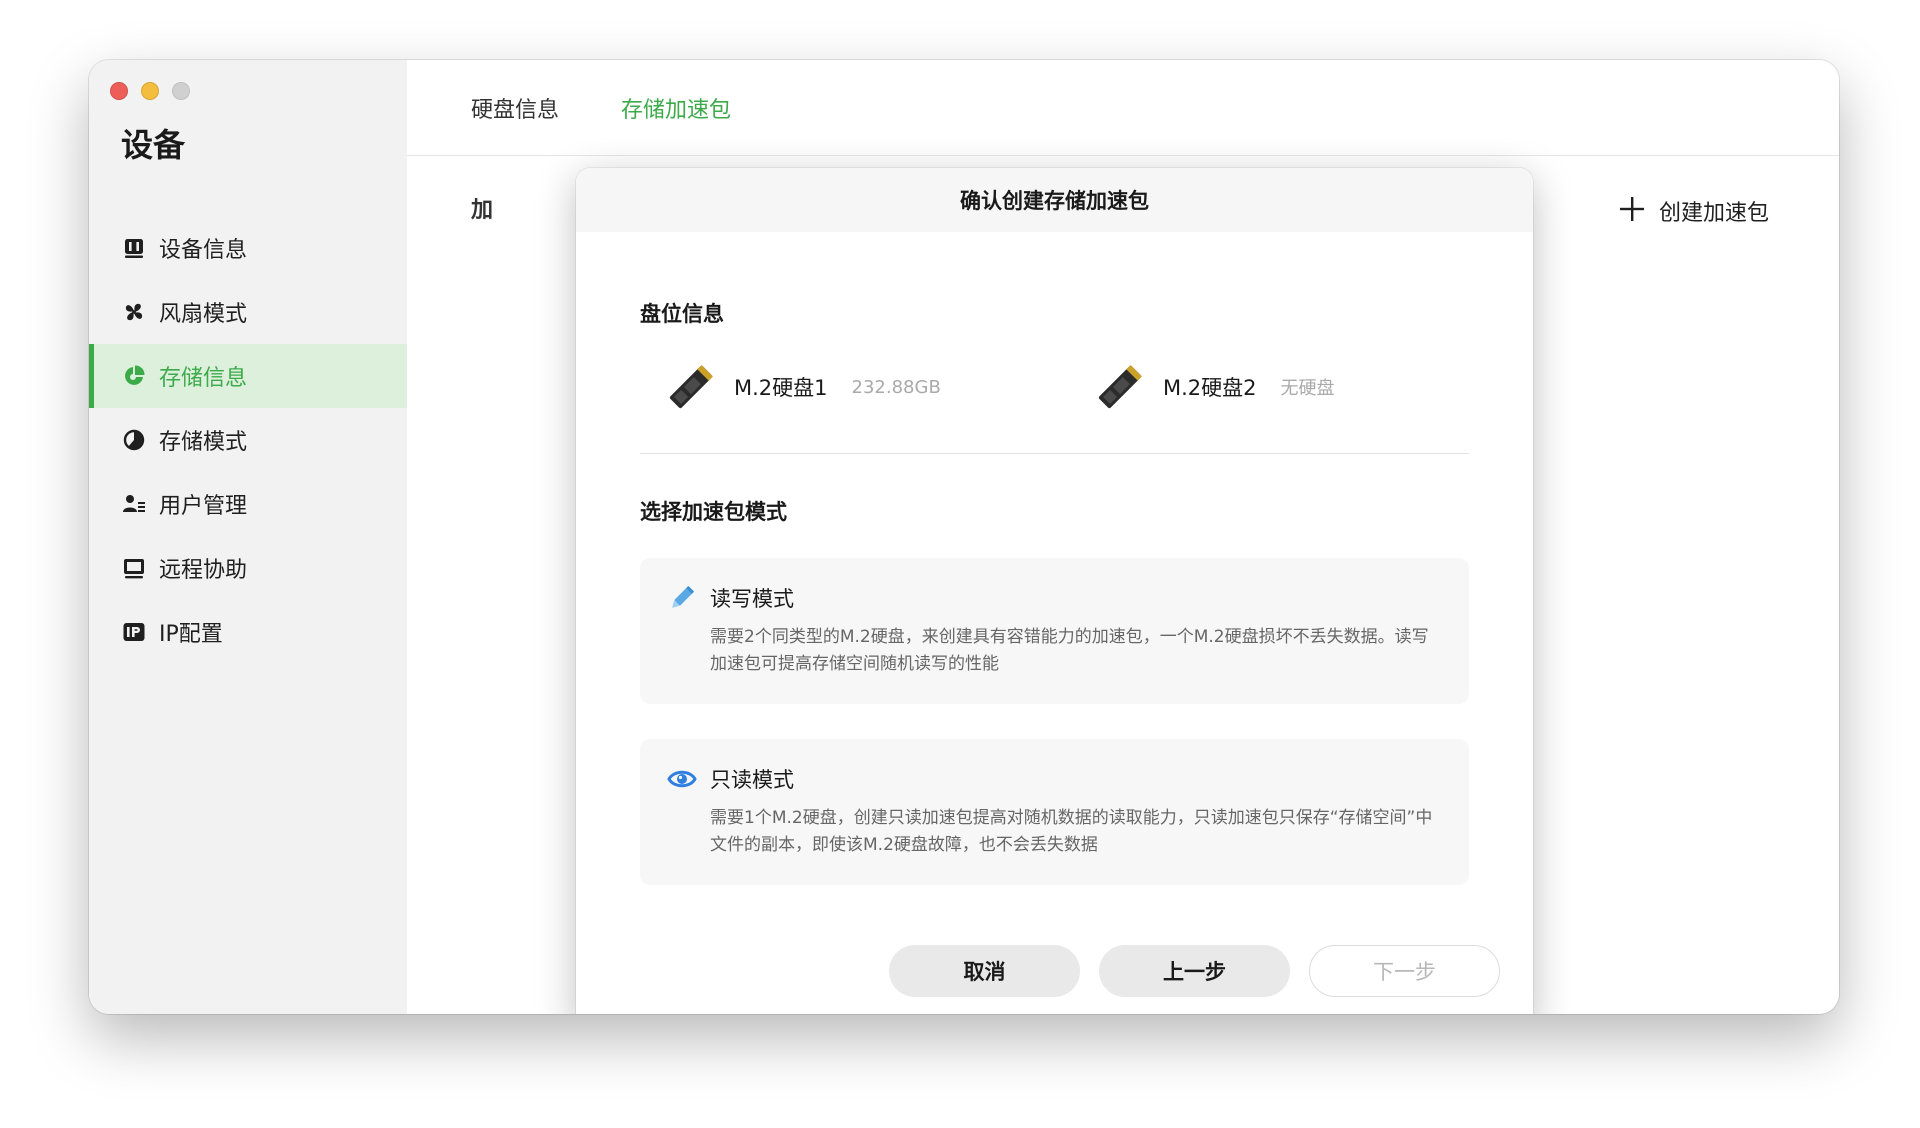  Describe the element at coordinates (203, 250) in the screenshot. I see `sidebar-item-label: 设备信息` at that location.